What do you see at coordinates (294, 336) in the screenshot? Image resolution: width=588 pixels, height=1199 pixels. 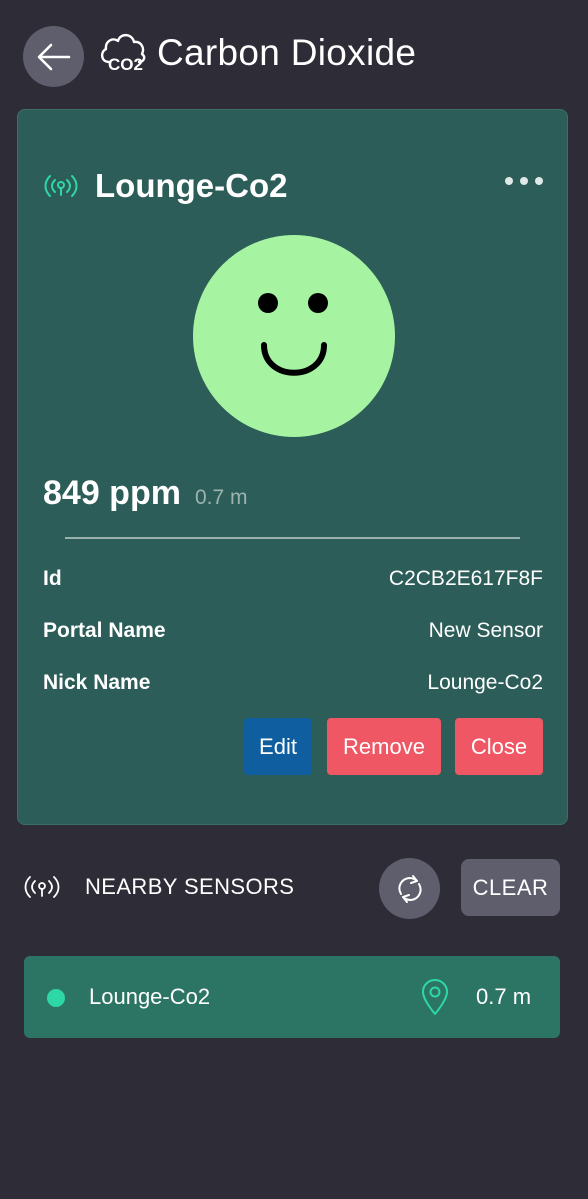 I see `happy-face-icon` at bounding box center [294, 336].